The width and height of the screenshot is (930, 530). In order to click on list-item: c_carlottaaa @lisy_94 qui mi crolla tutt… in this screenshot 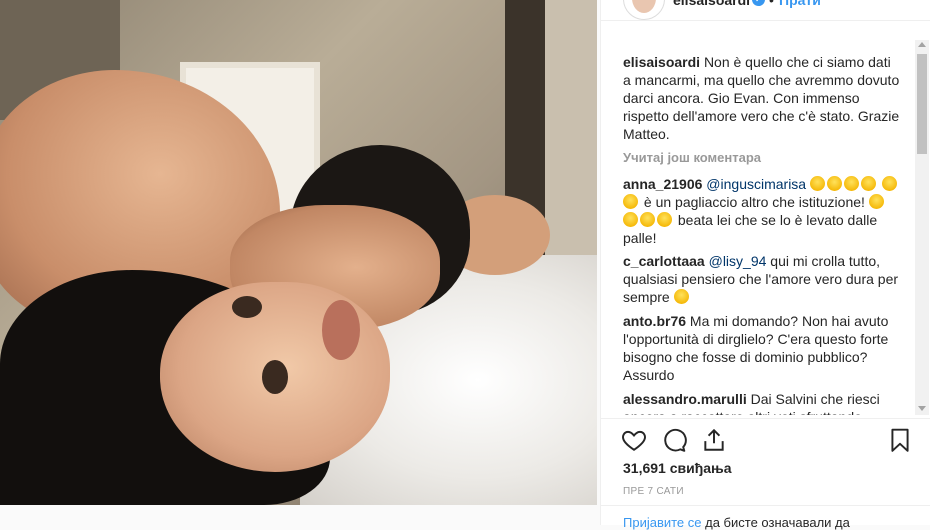, I will do `click(762, 279)`.